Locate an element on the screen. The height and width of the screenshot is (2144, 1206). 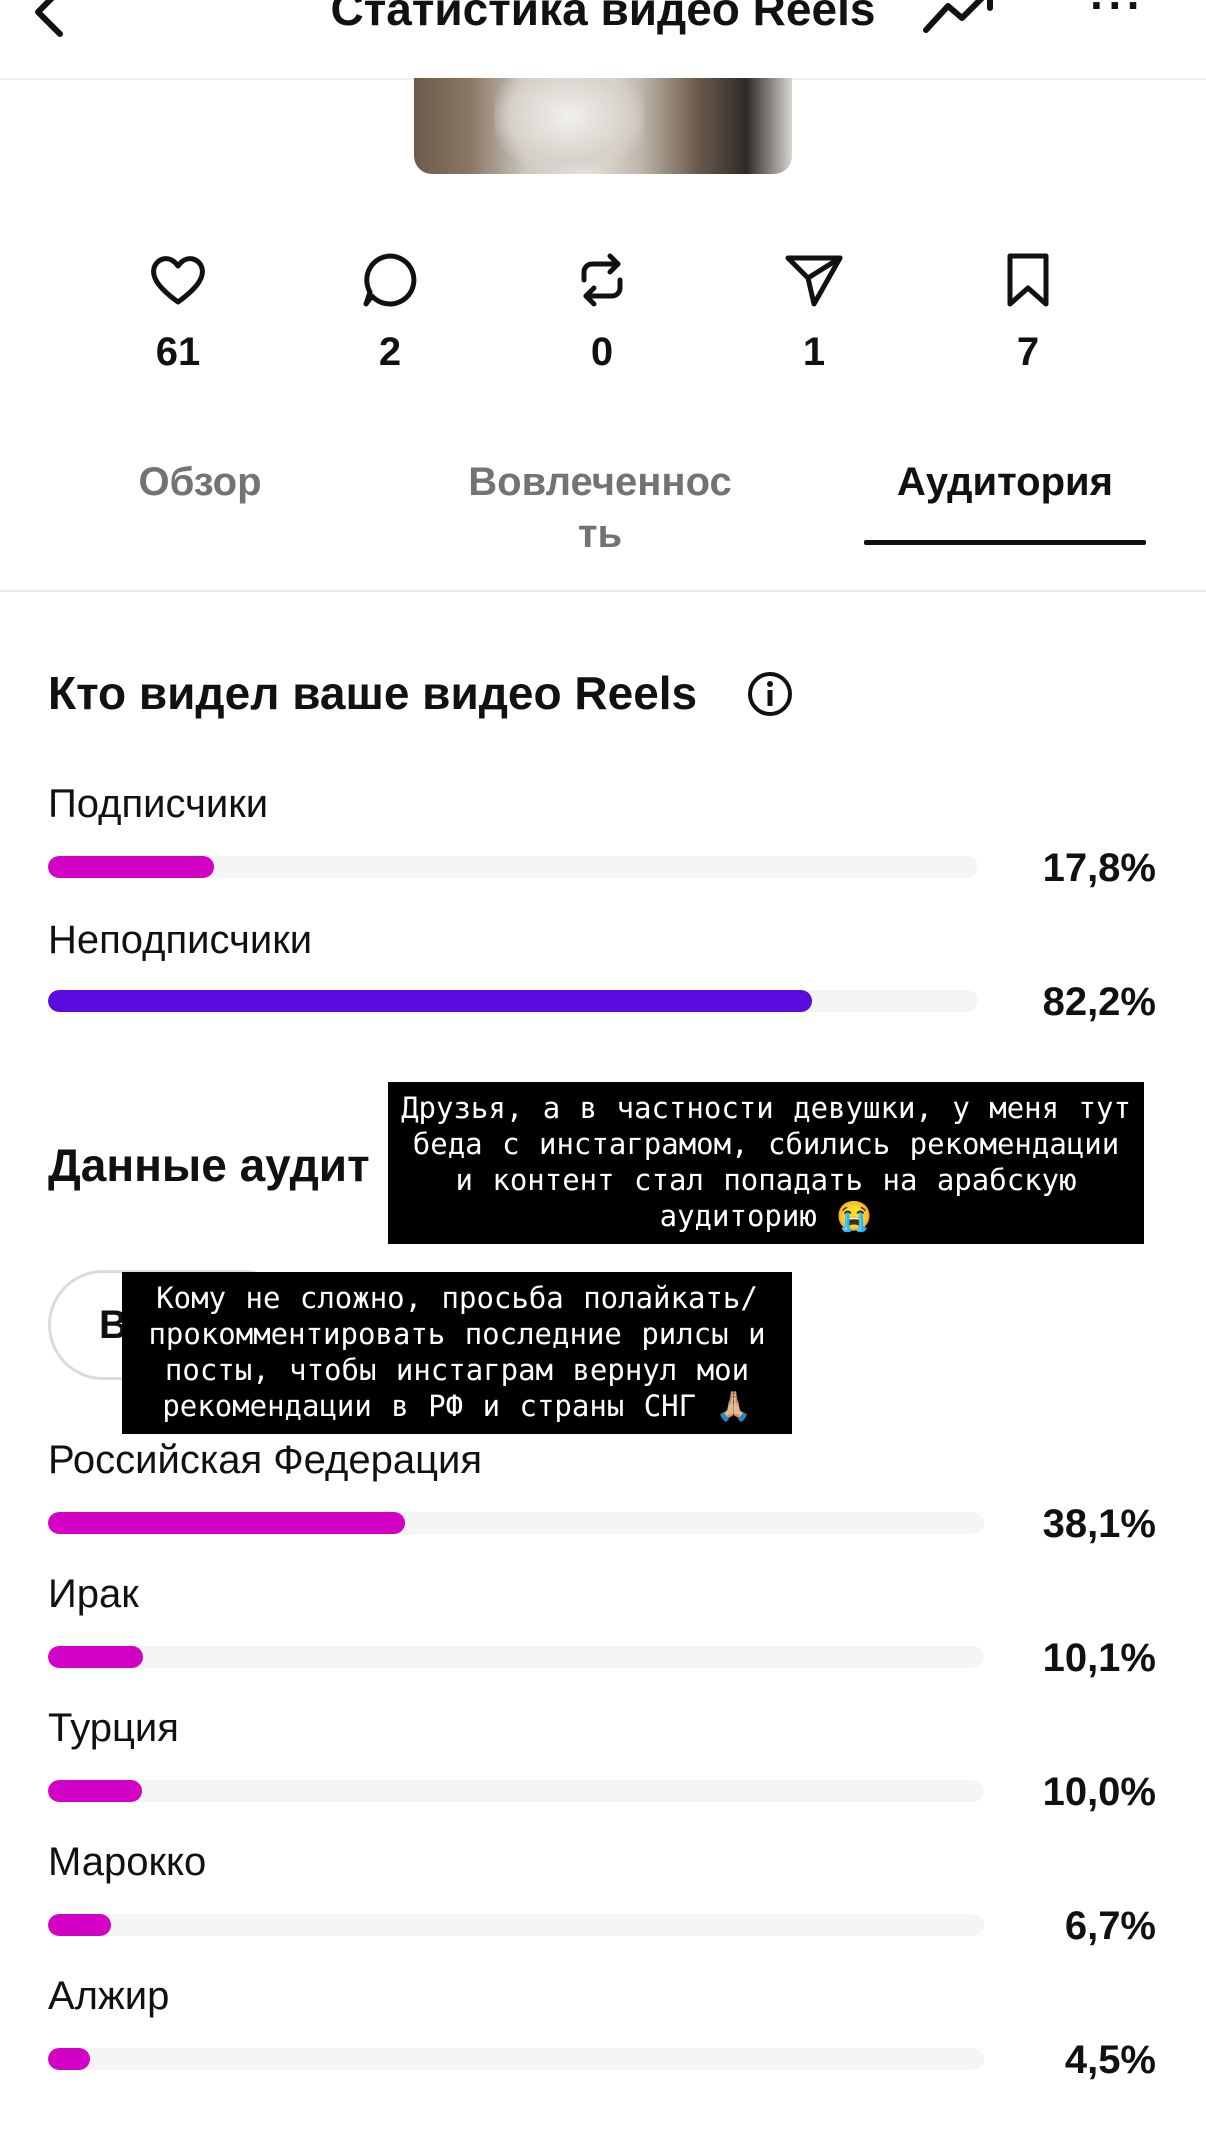
page-title: Статистика видео Reels is located at coordinates (603, 17).